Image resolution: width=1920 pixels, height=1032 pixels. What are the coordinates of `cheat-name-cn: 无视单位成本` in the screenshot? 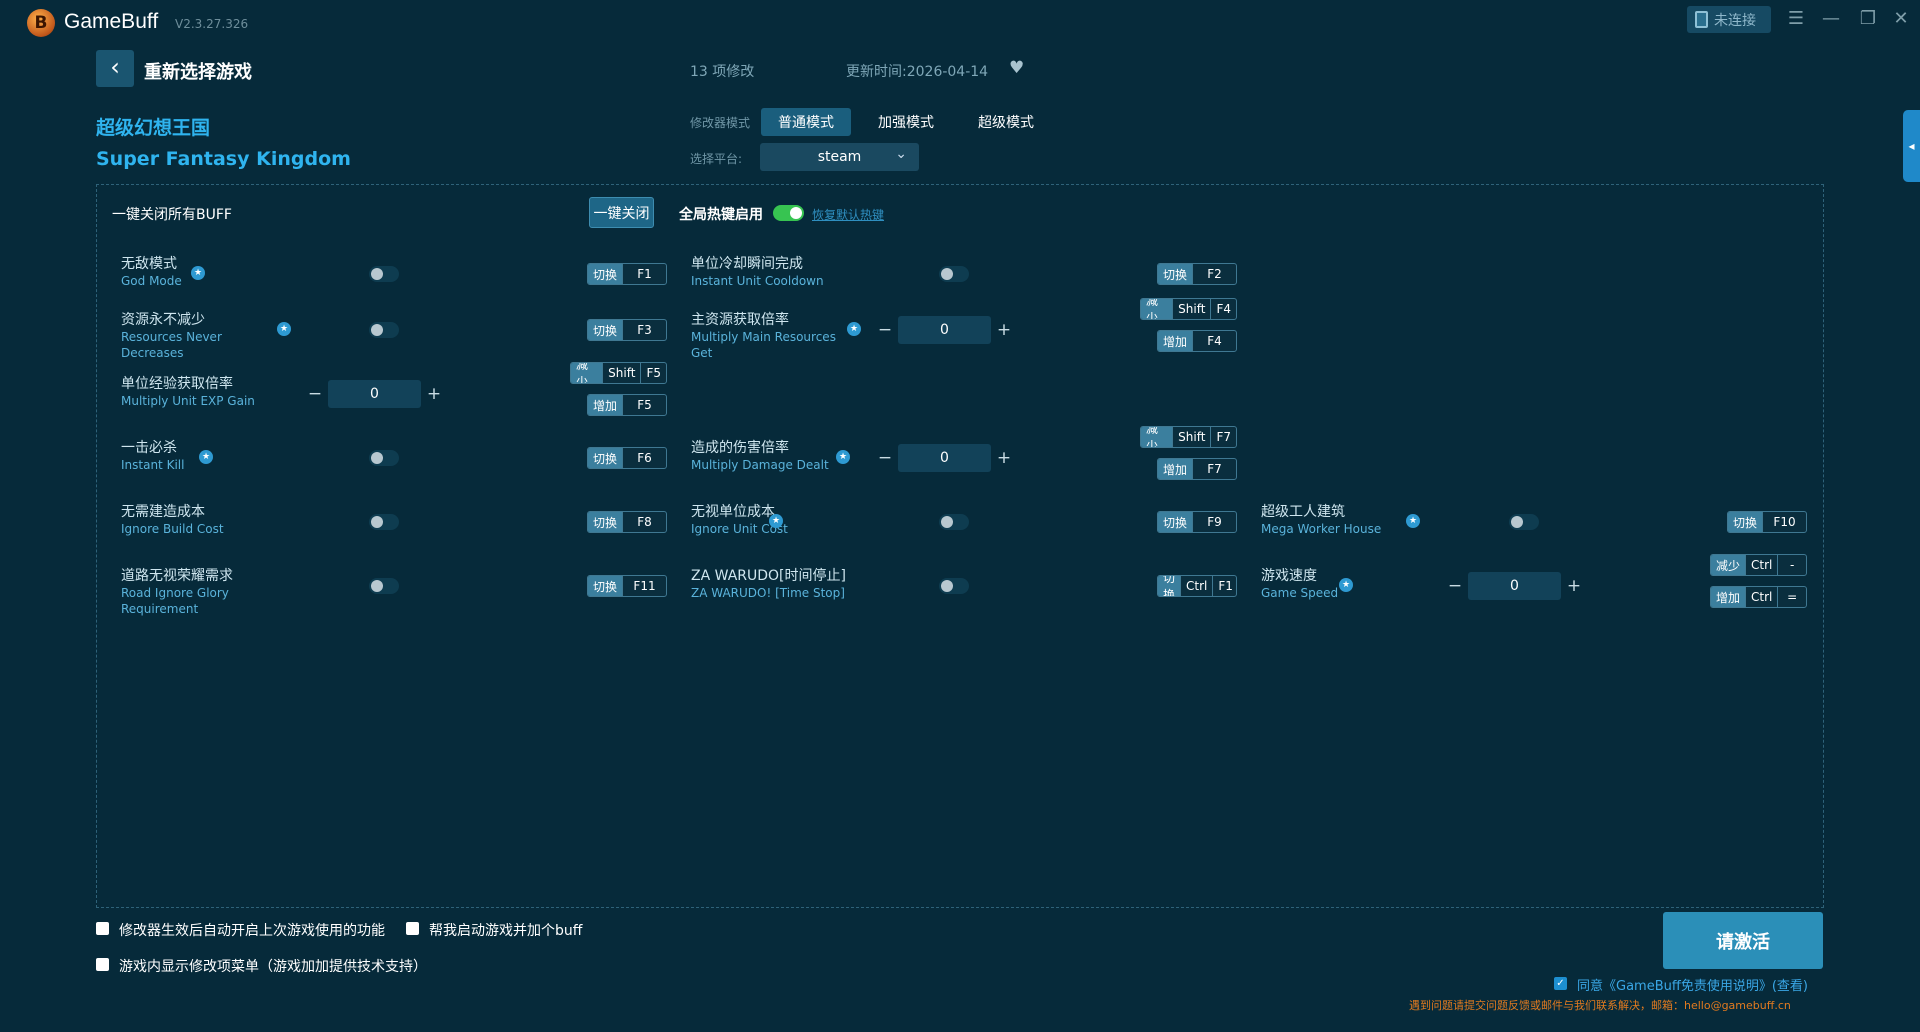 It's located at (733, 512).